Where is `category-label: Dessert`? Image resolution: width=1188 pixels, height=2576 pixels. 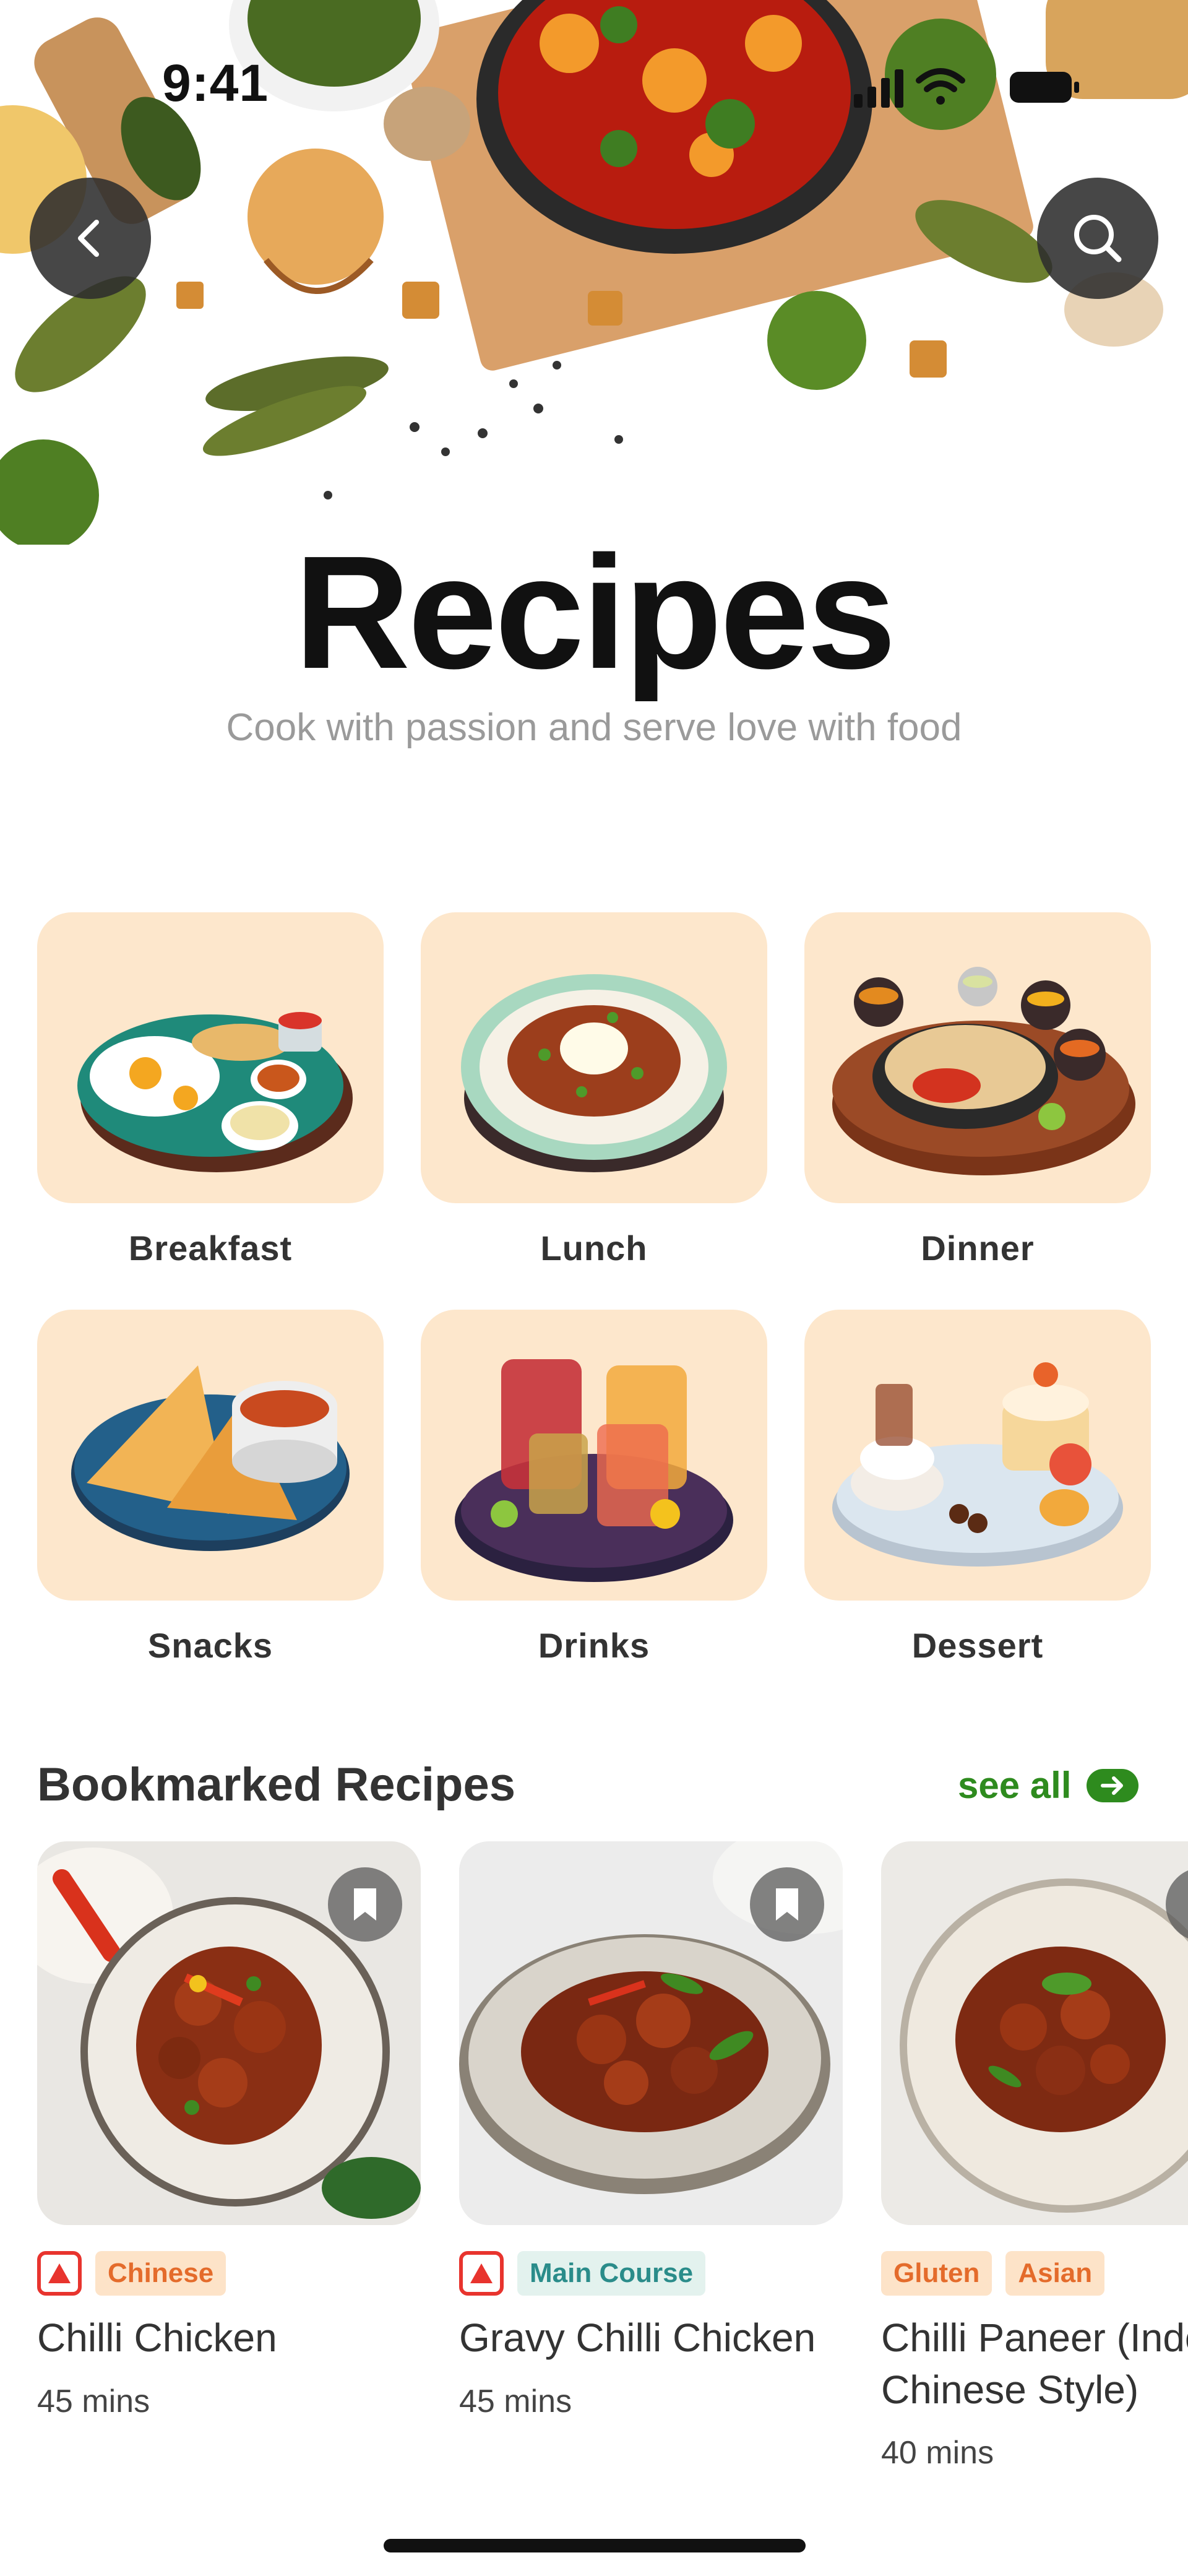 category-label: Dessert is located at coordinates (977, 1645).